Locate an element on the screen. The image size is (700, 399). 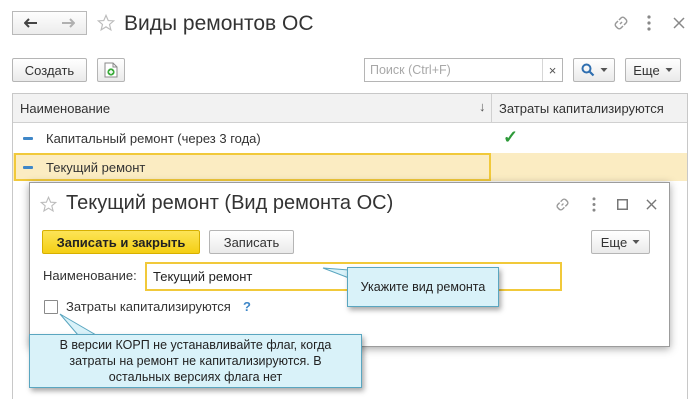
table-header: Наименование ↓ Затраты капитализируются is located at coordinates (350, 108).